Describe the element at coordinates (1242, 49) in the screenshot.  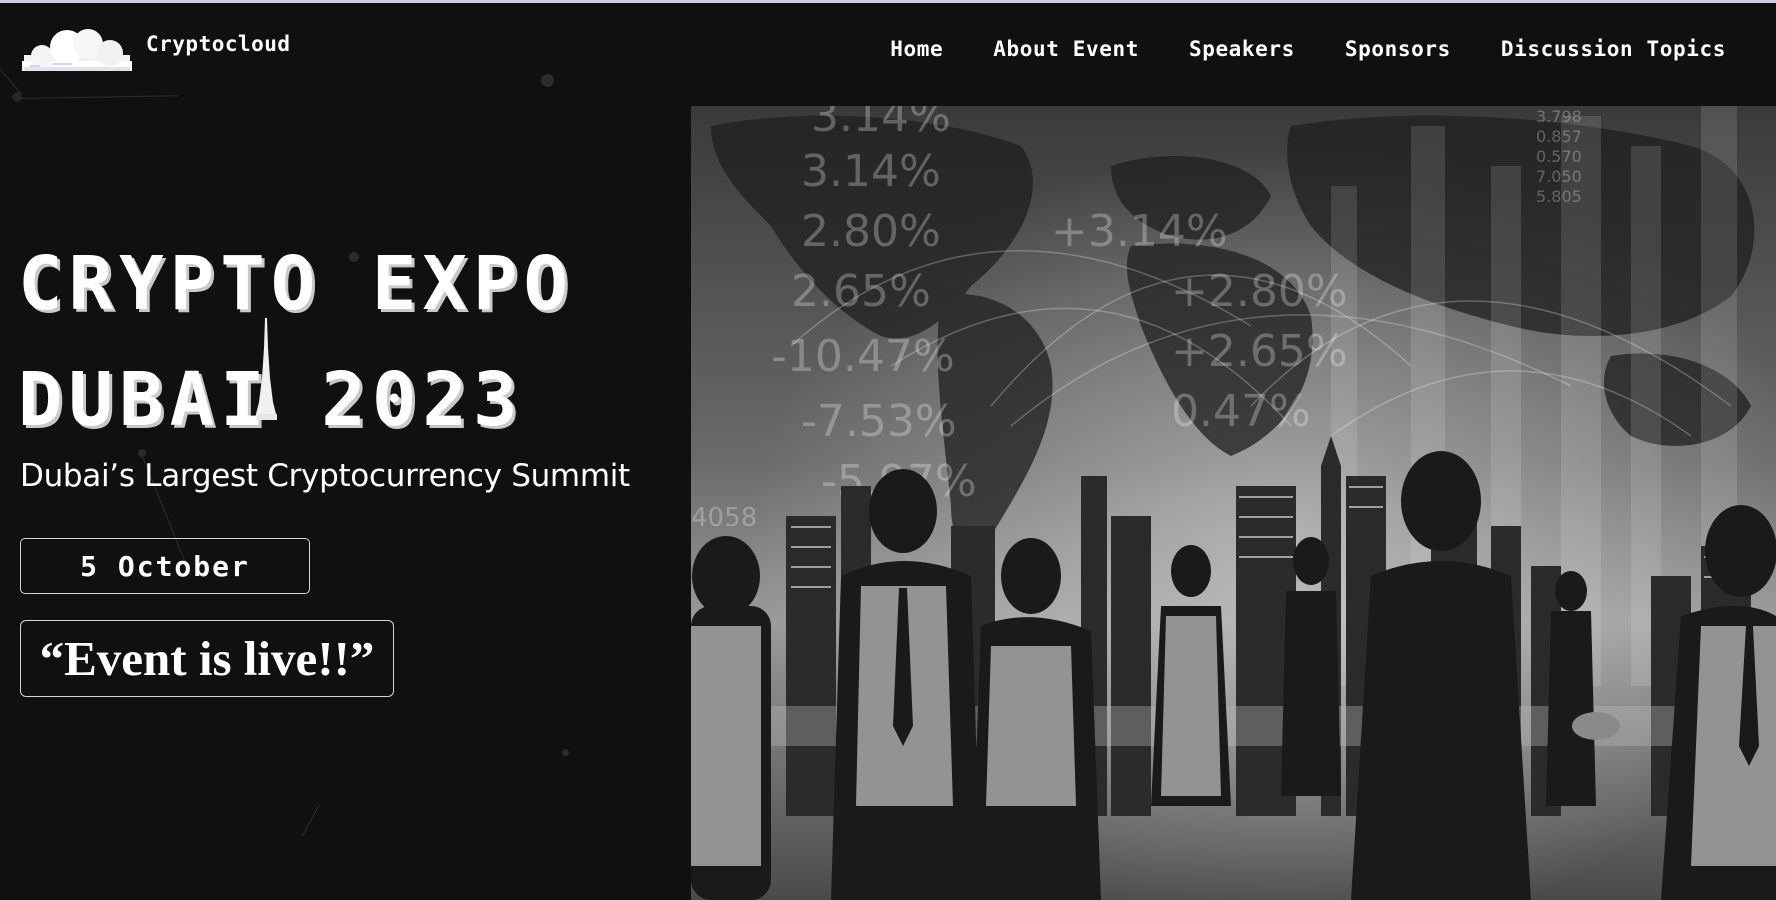
I see `nav-link-speakers: Speakers` at that location.